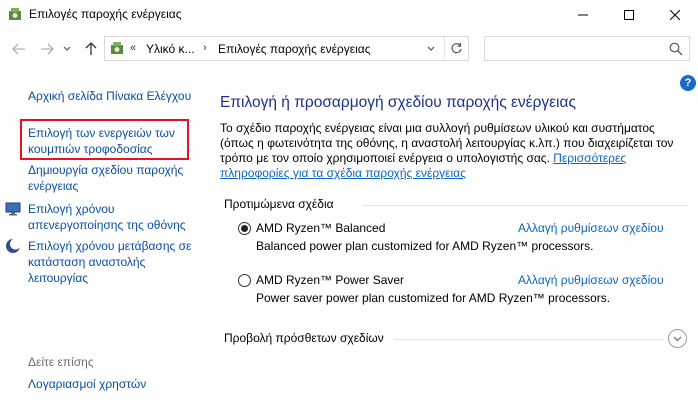 The image size is (698, 410). I want to click on refresh-icon, so click(456, 48).